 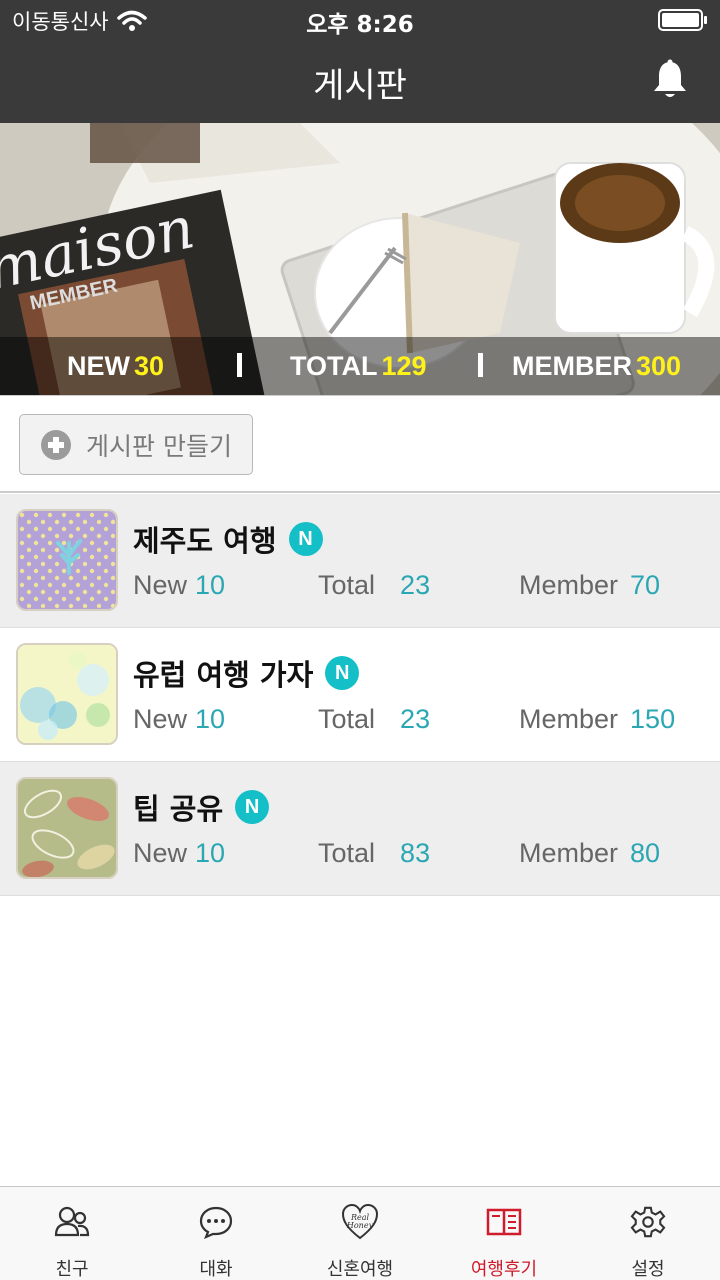 What do you see at coordinates (360, 1269) in the screenshot?
I see `tab-label: 신혼여행` at bounding box center [360, 1269].